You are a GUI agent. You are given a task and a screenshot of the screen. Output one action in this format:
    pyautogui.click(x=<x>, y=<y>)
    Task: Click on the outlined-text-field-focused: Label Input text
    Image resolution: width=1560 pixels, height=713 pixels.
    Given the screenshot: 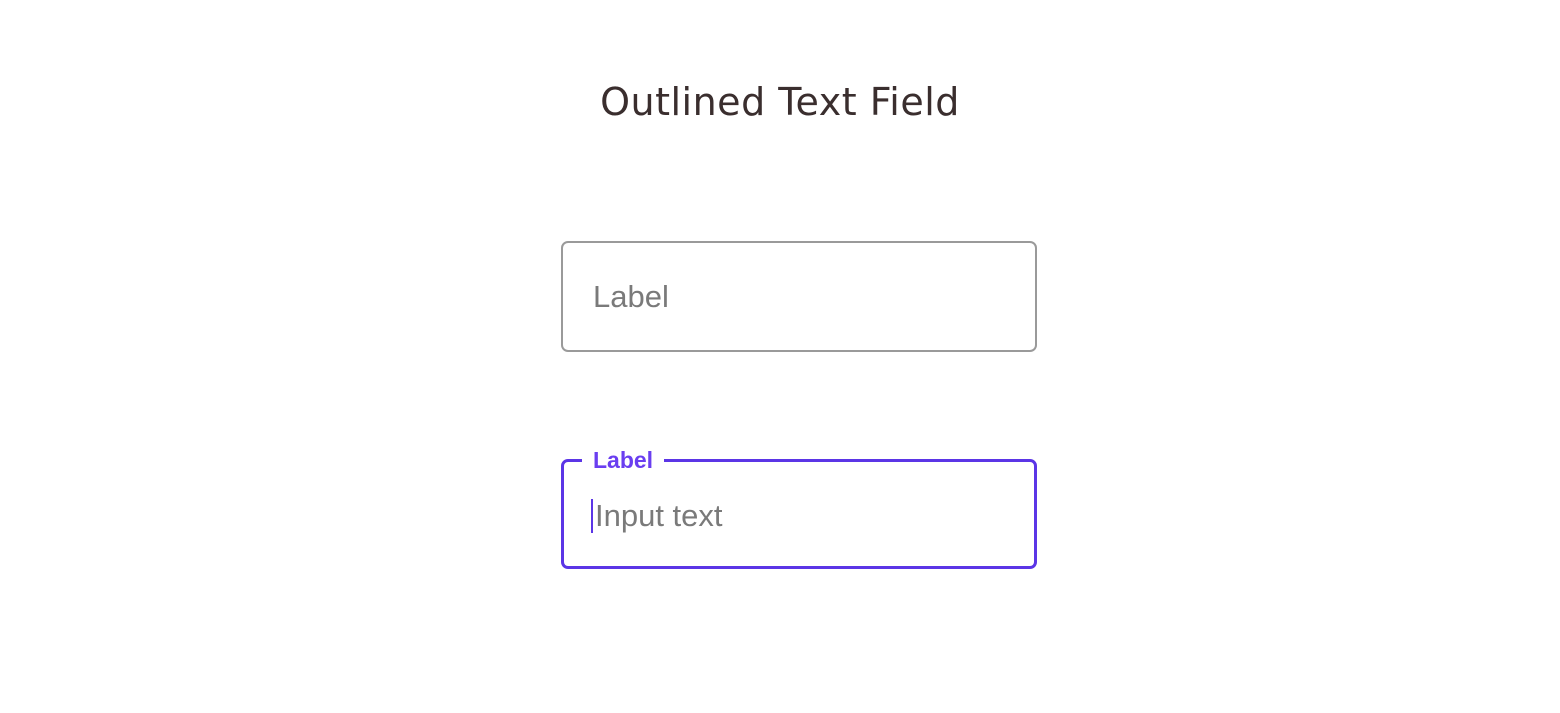 What is the action you would take?
    pyautogui.click(x=799, y=507)
    